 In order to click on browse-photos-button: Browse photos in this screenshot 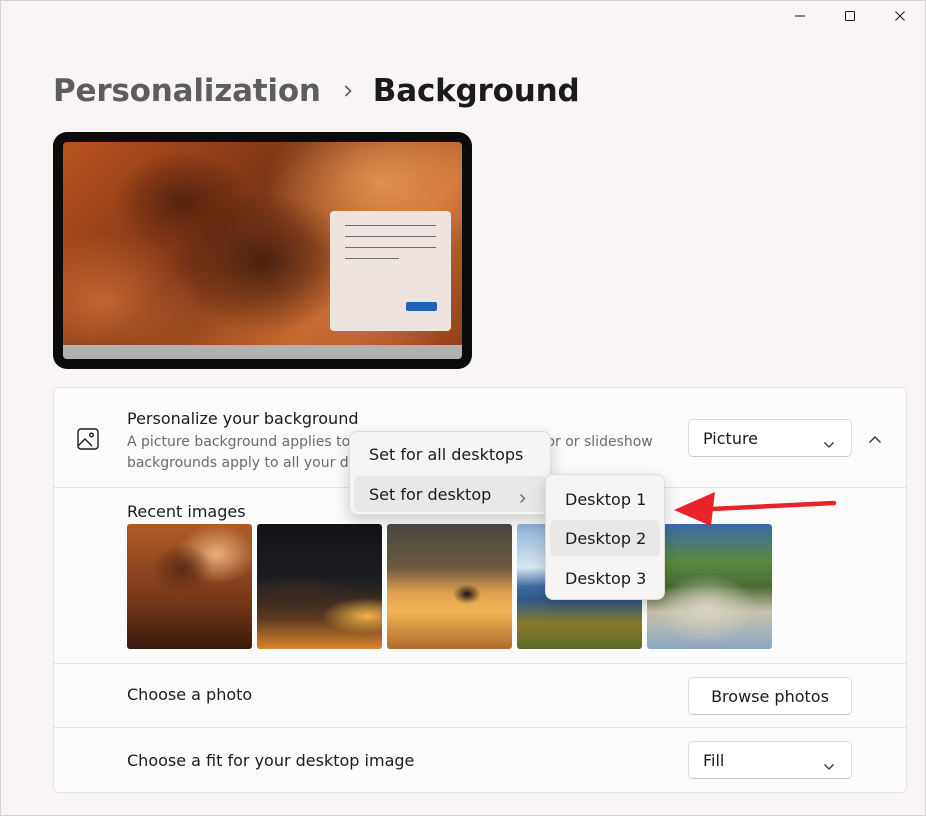, I will do `click(770, 696)`.